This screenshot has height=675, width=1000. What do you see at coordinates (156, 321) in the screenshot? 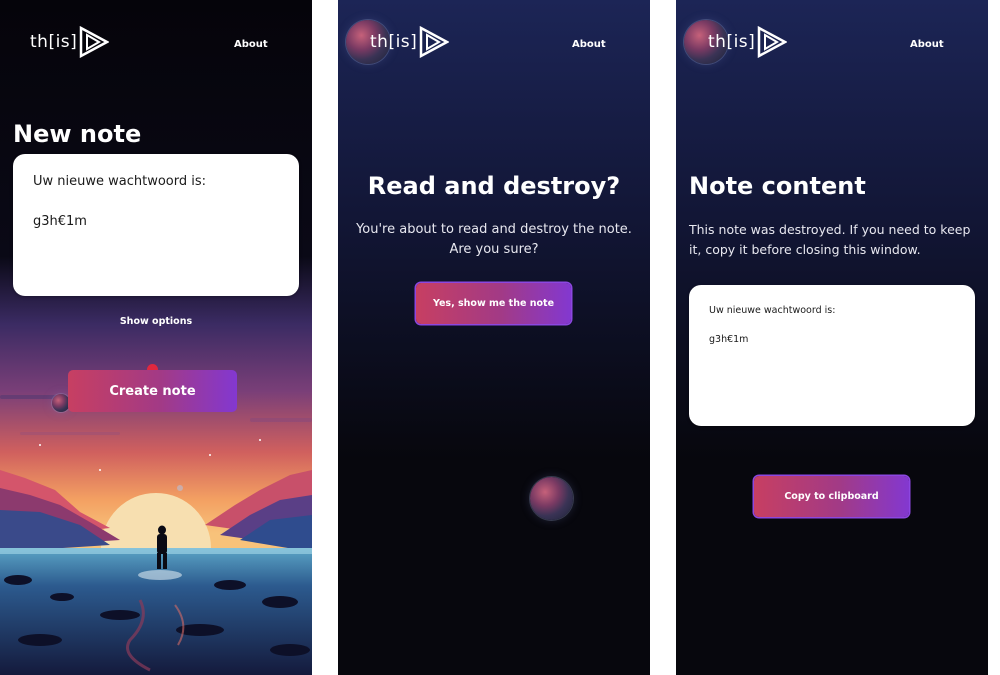
I see `show-options-link: Show options` at bounding box center [156, 321].